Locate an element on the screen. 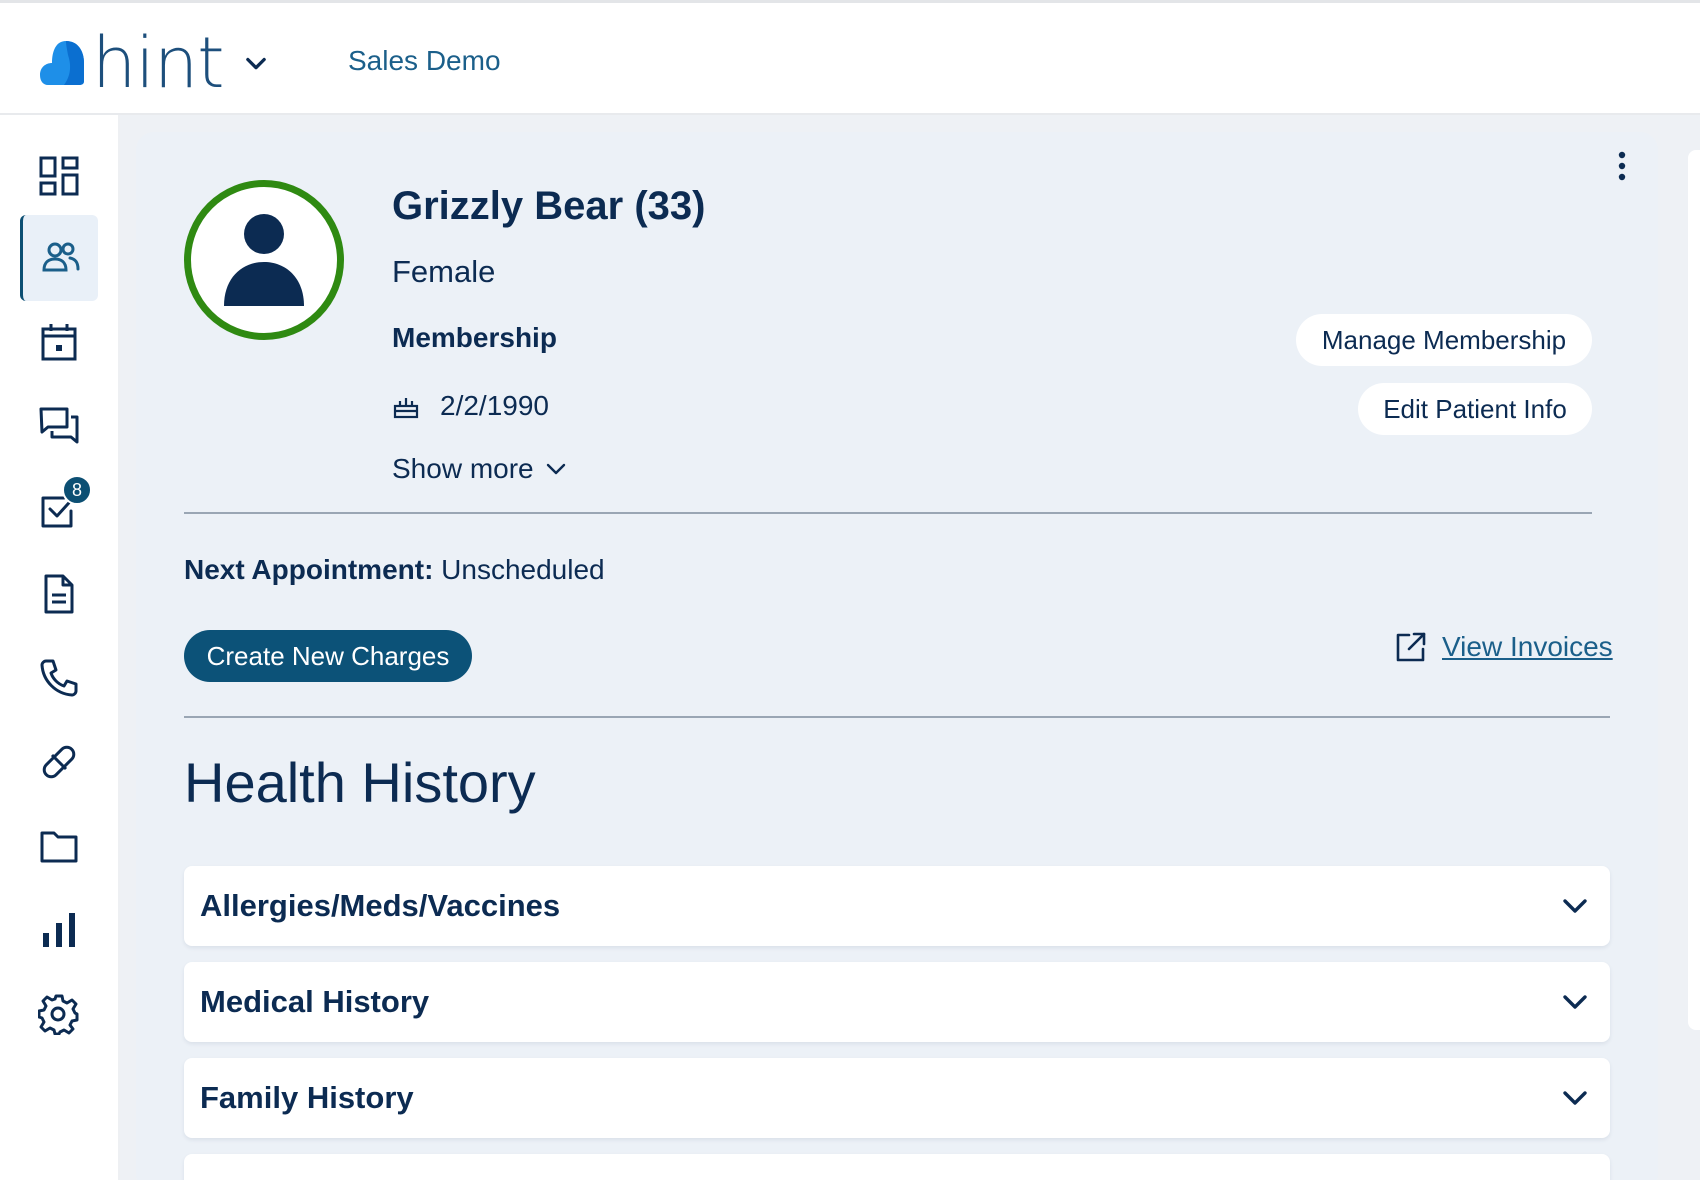 This screenshot has height=1180, width=1700. edit-patient-info-button: Edit Patient Info is located at coordinates (1475, 409).